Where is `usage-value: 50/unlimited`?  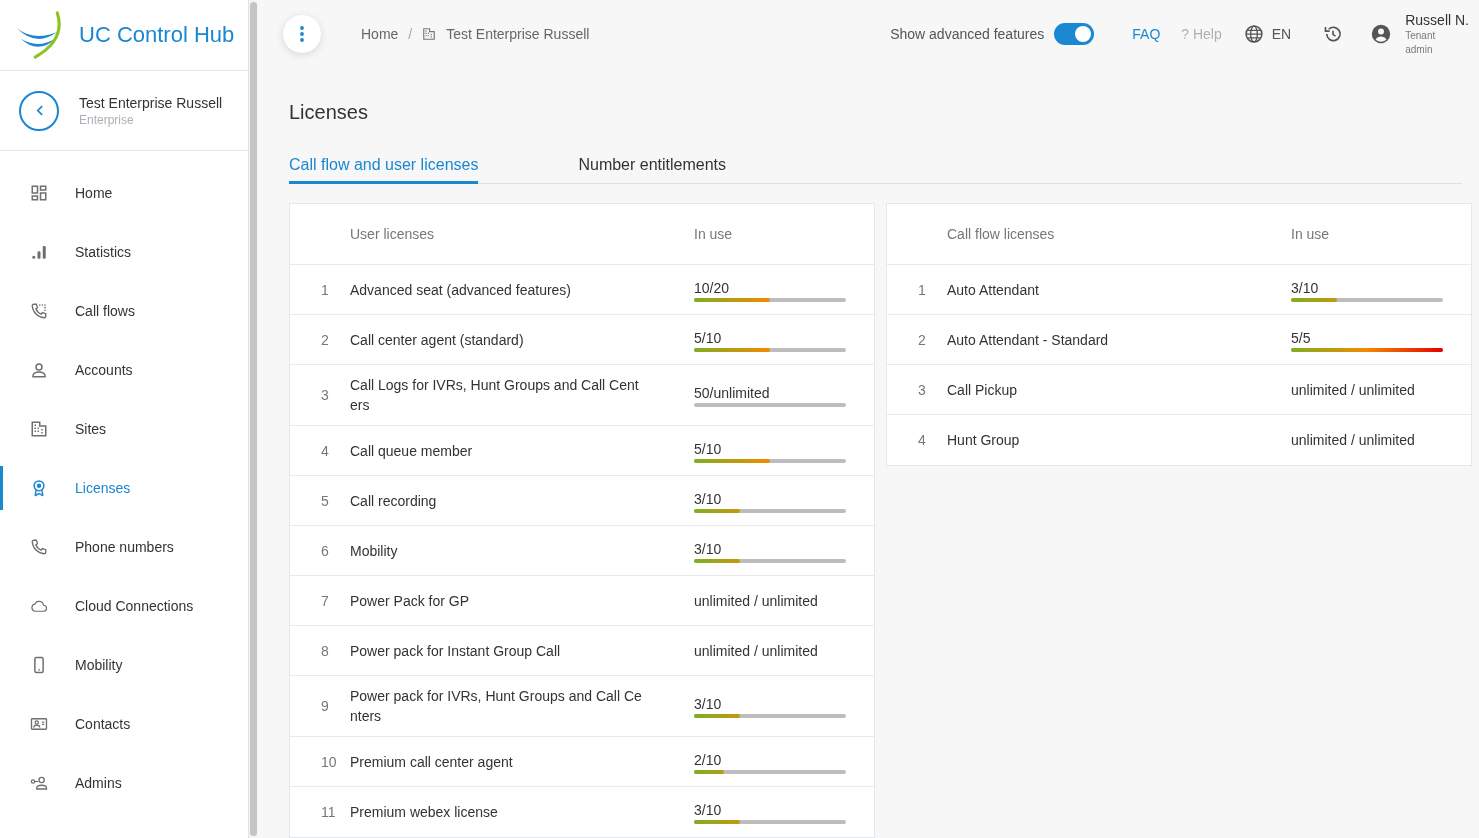
usage-value: 50/unlimited is located at coordinates (732, 393).